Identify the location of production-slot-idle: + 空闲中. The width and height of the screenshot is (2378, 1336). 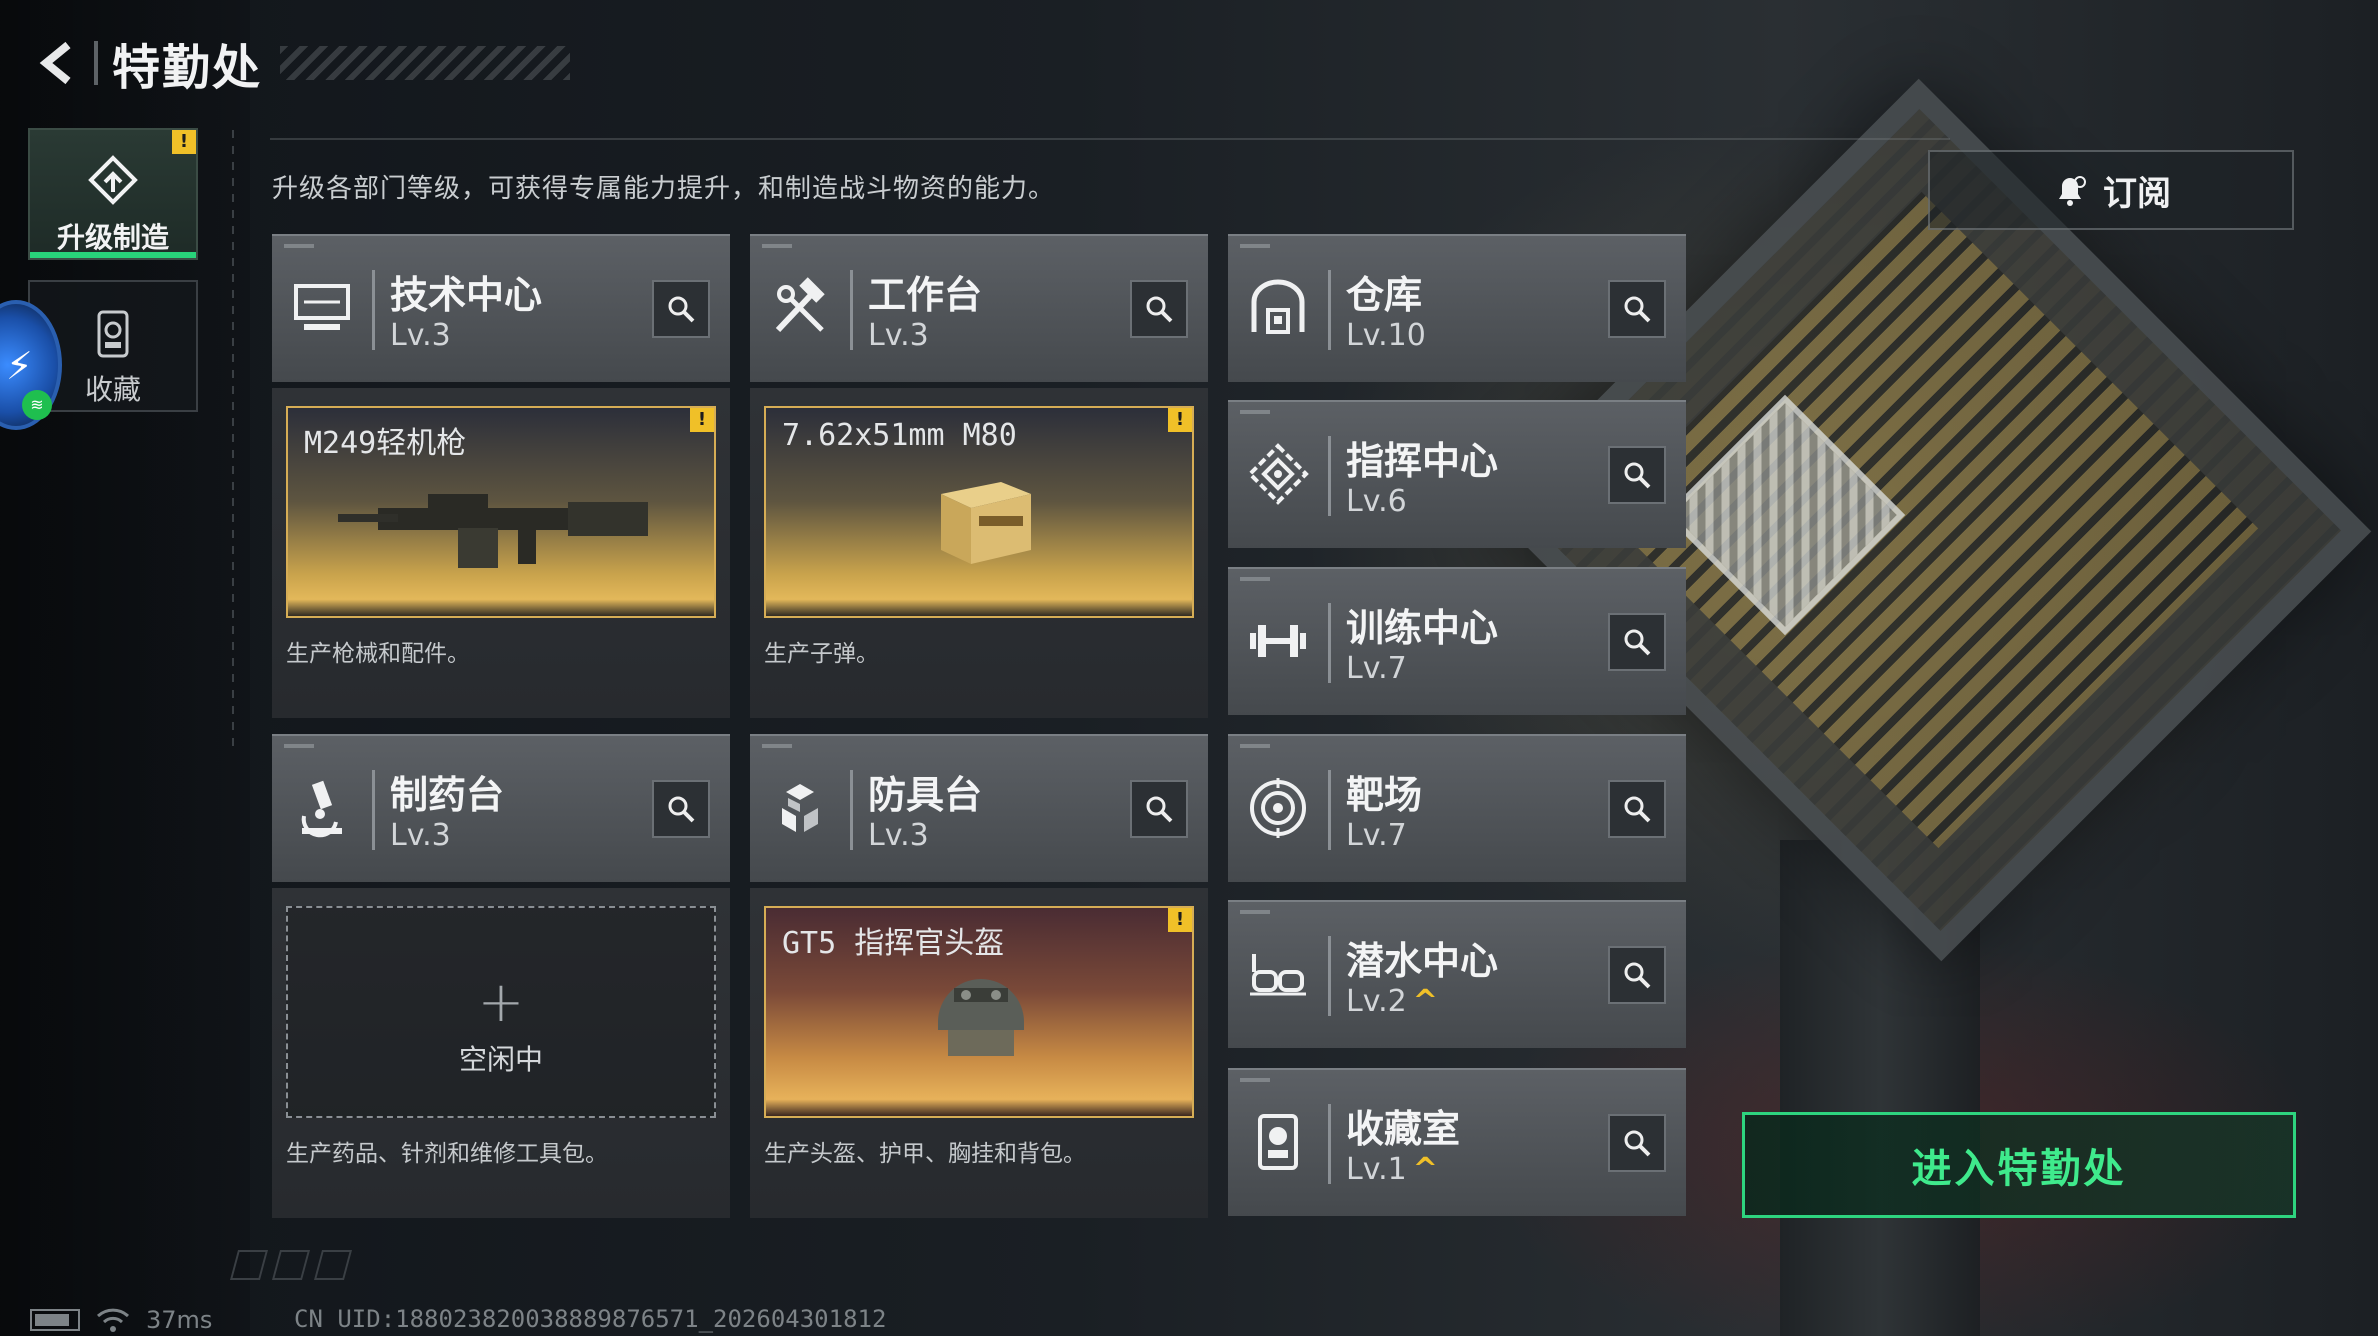
(501, 1012).